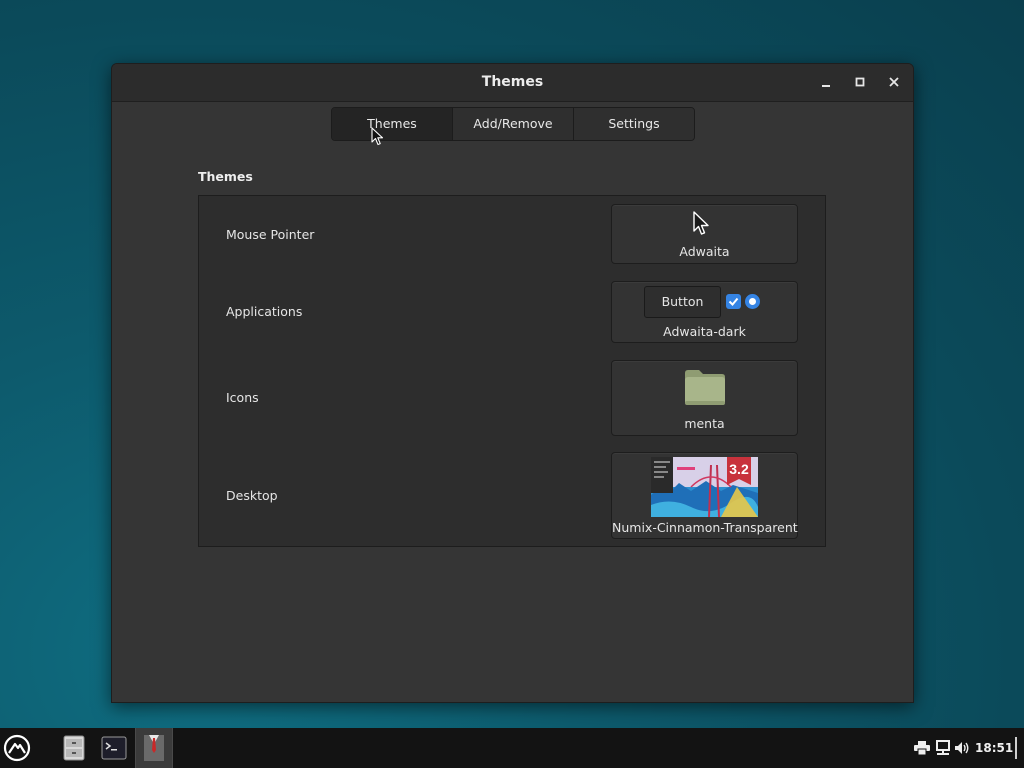 The height and width of the screenshot is (768, 1024). What do you see at coordinates (739, 469) in the screenshot?
I see `preview-badge-text: 3.2` at bounding box center [739, 469].